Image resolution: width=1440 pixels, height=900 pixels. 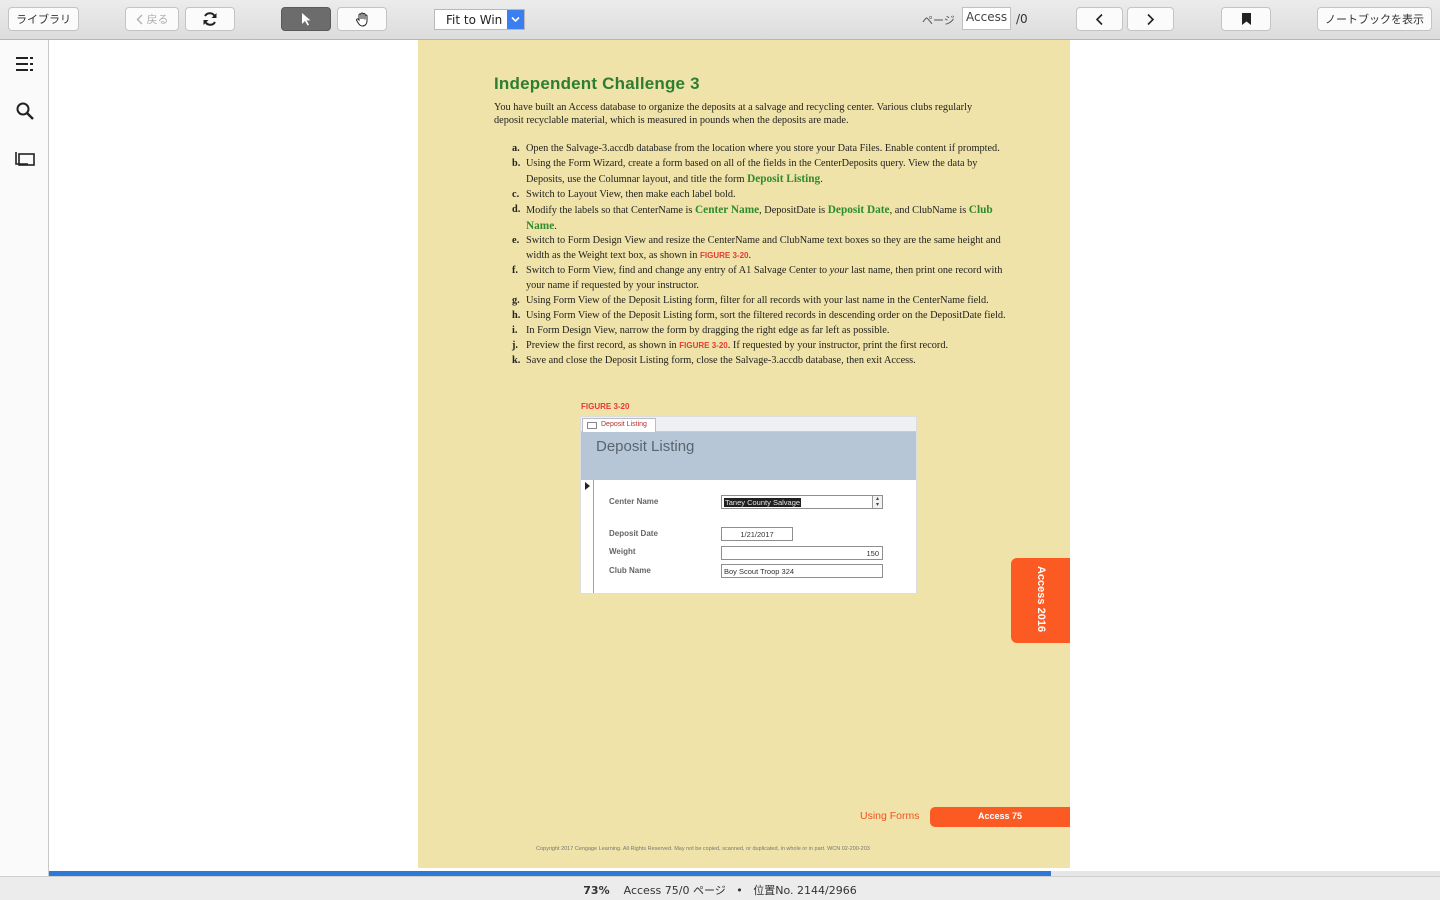 What do you see at coordinates (802, 553) in the screenshot?
I see `field-value: 150` at bounding box center [802, 553].